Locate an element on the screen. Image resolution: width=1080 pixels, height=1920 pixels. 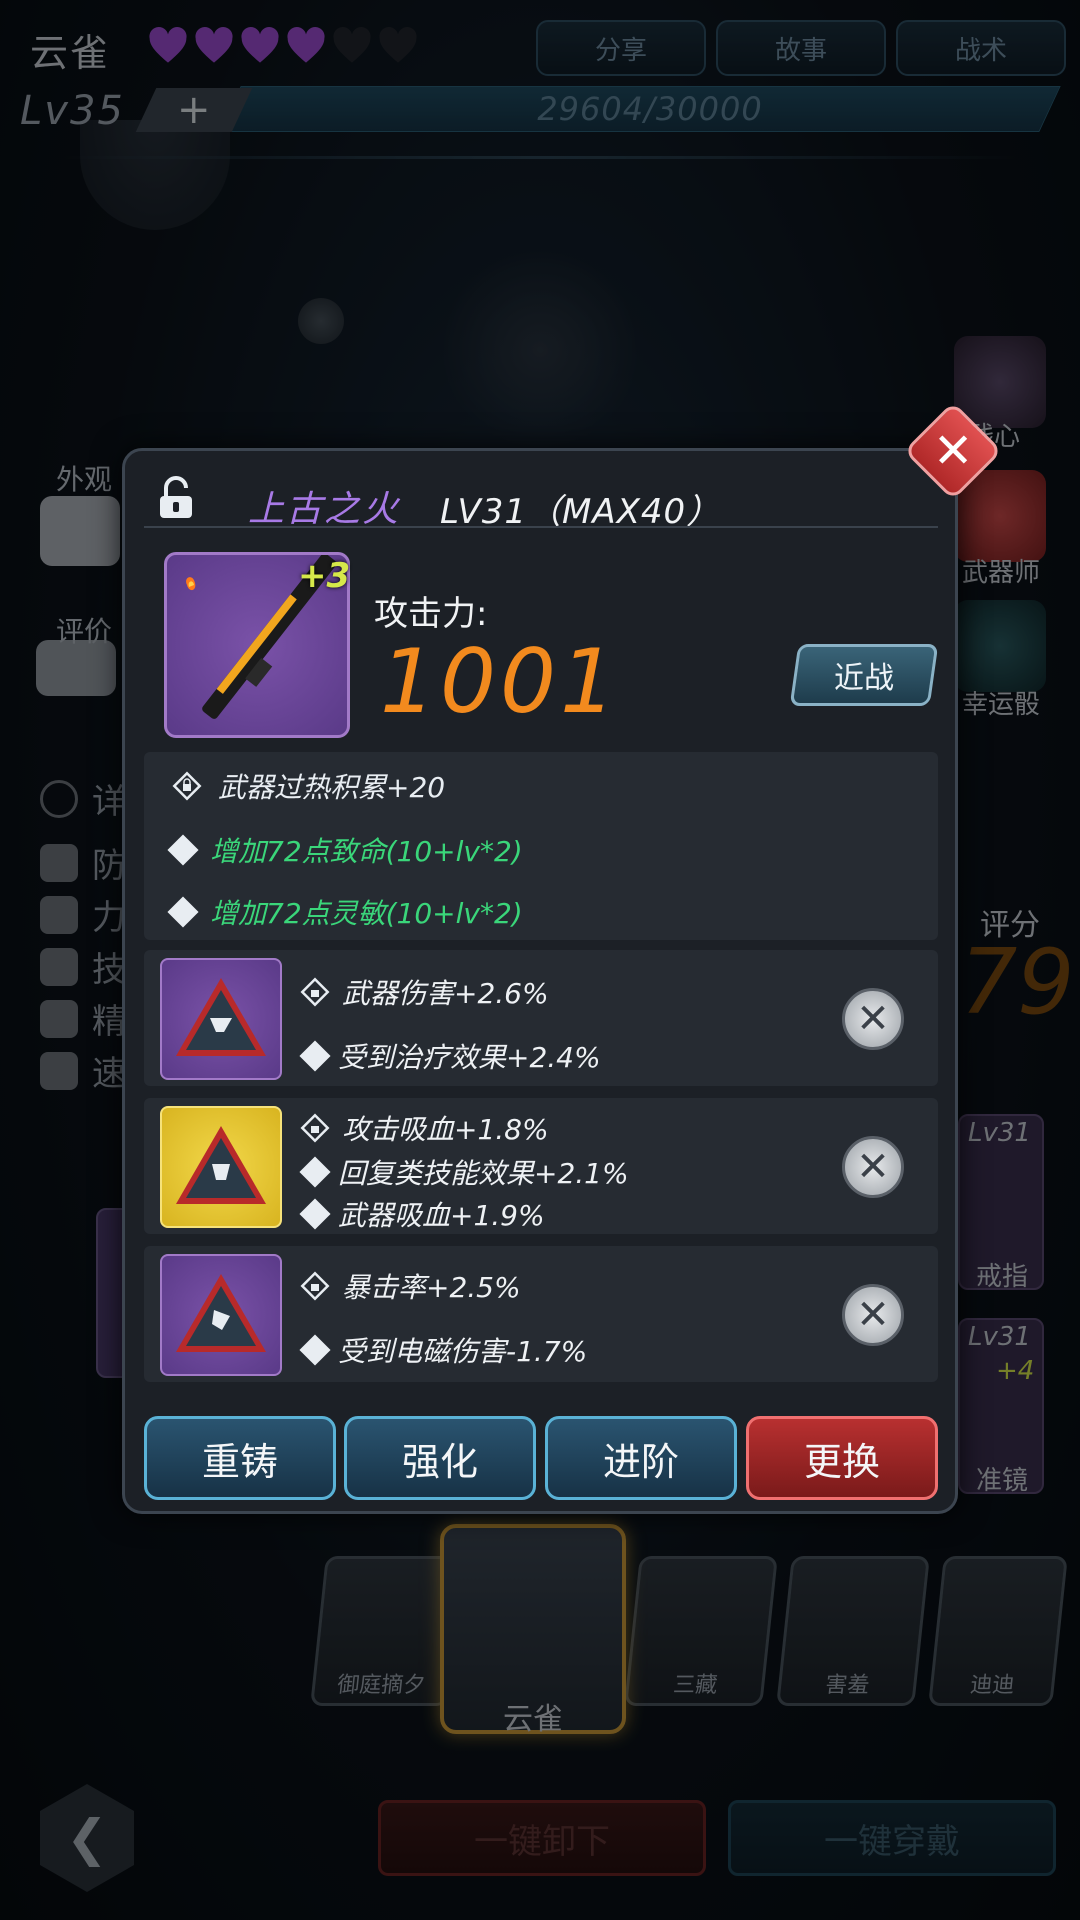
gem-stat-text: 武器伤害+2.6% is located at coordinates (445, 993).